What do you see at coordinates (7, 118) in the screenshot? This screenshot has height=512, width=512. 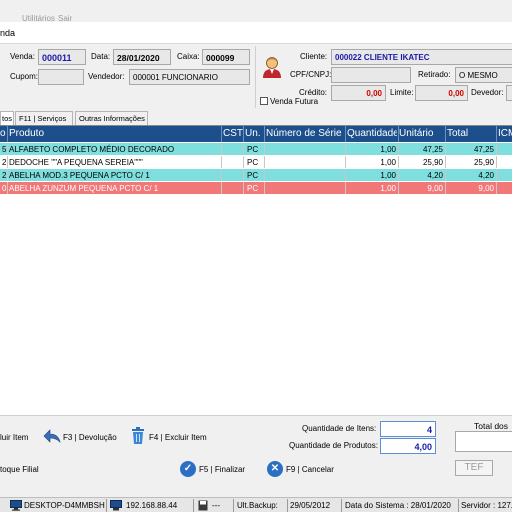 I see `tab-produtos: tos` at bounding box center [7, 118].